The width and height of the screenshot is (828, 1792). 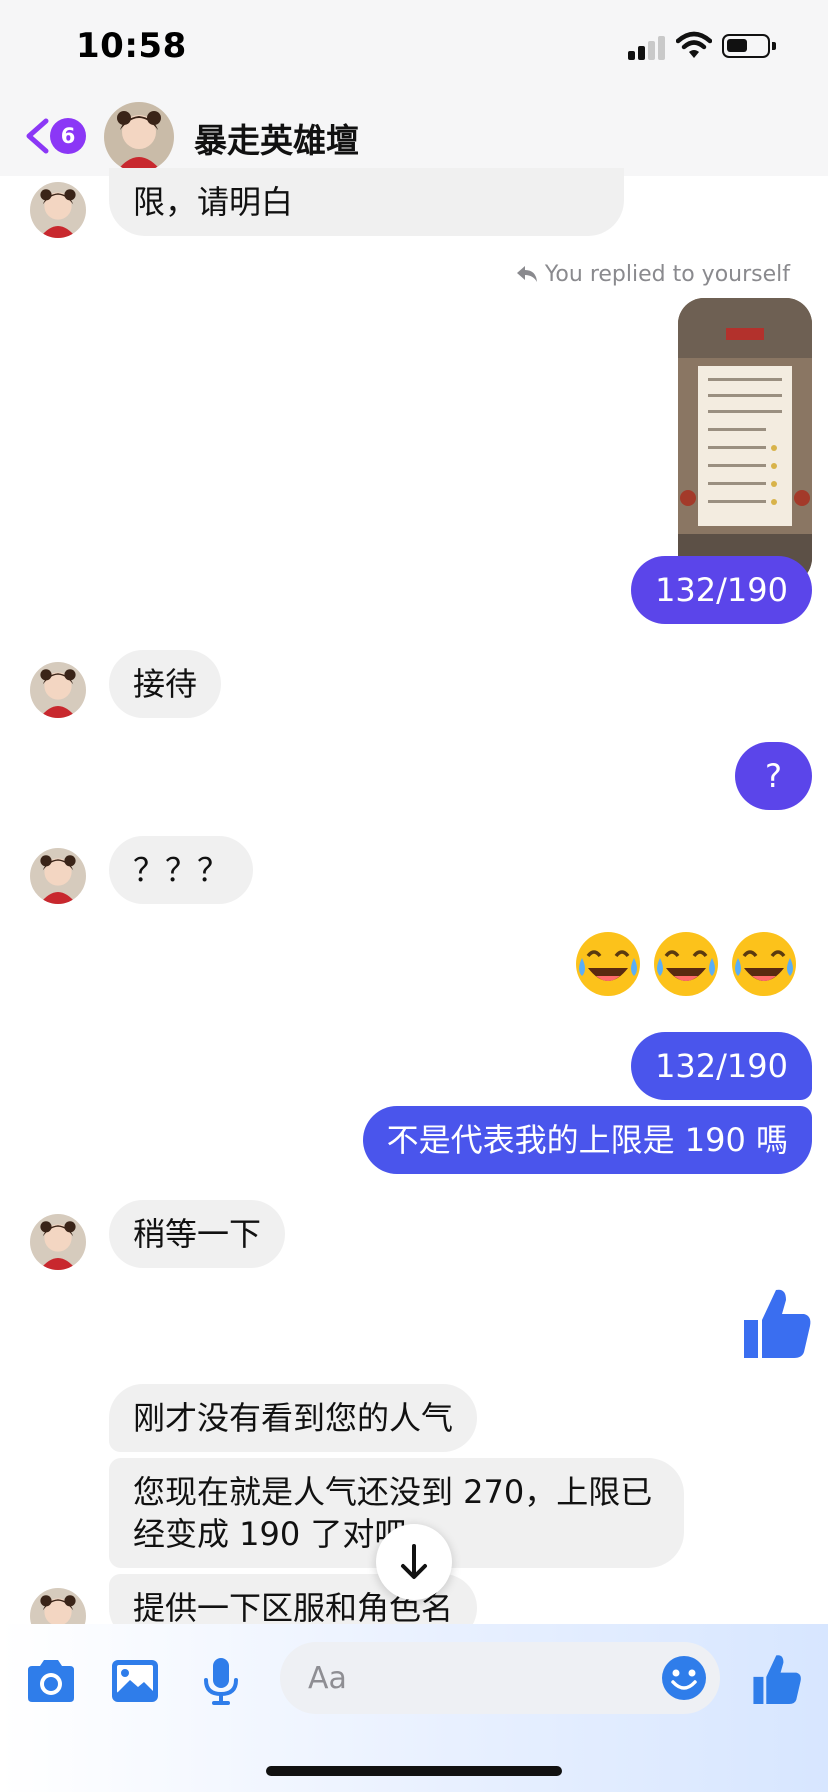 What do you see at coordinates (694, 44) in the screenshot?
I see `wifi-icon` at bounding box center [694, 44].